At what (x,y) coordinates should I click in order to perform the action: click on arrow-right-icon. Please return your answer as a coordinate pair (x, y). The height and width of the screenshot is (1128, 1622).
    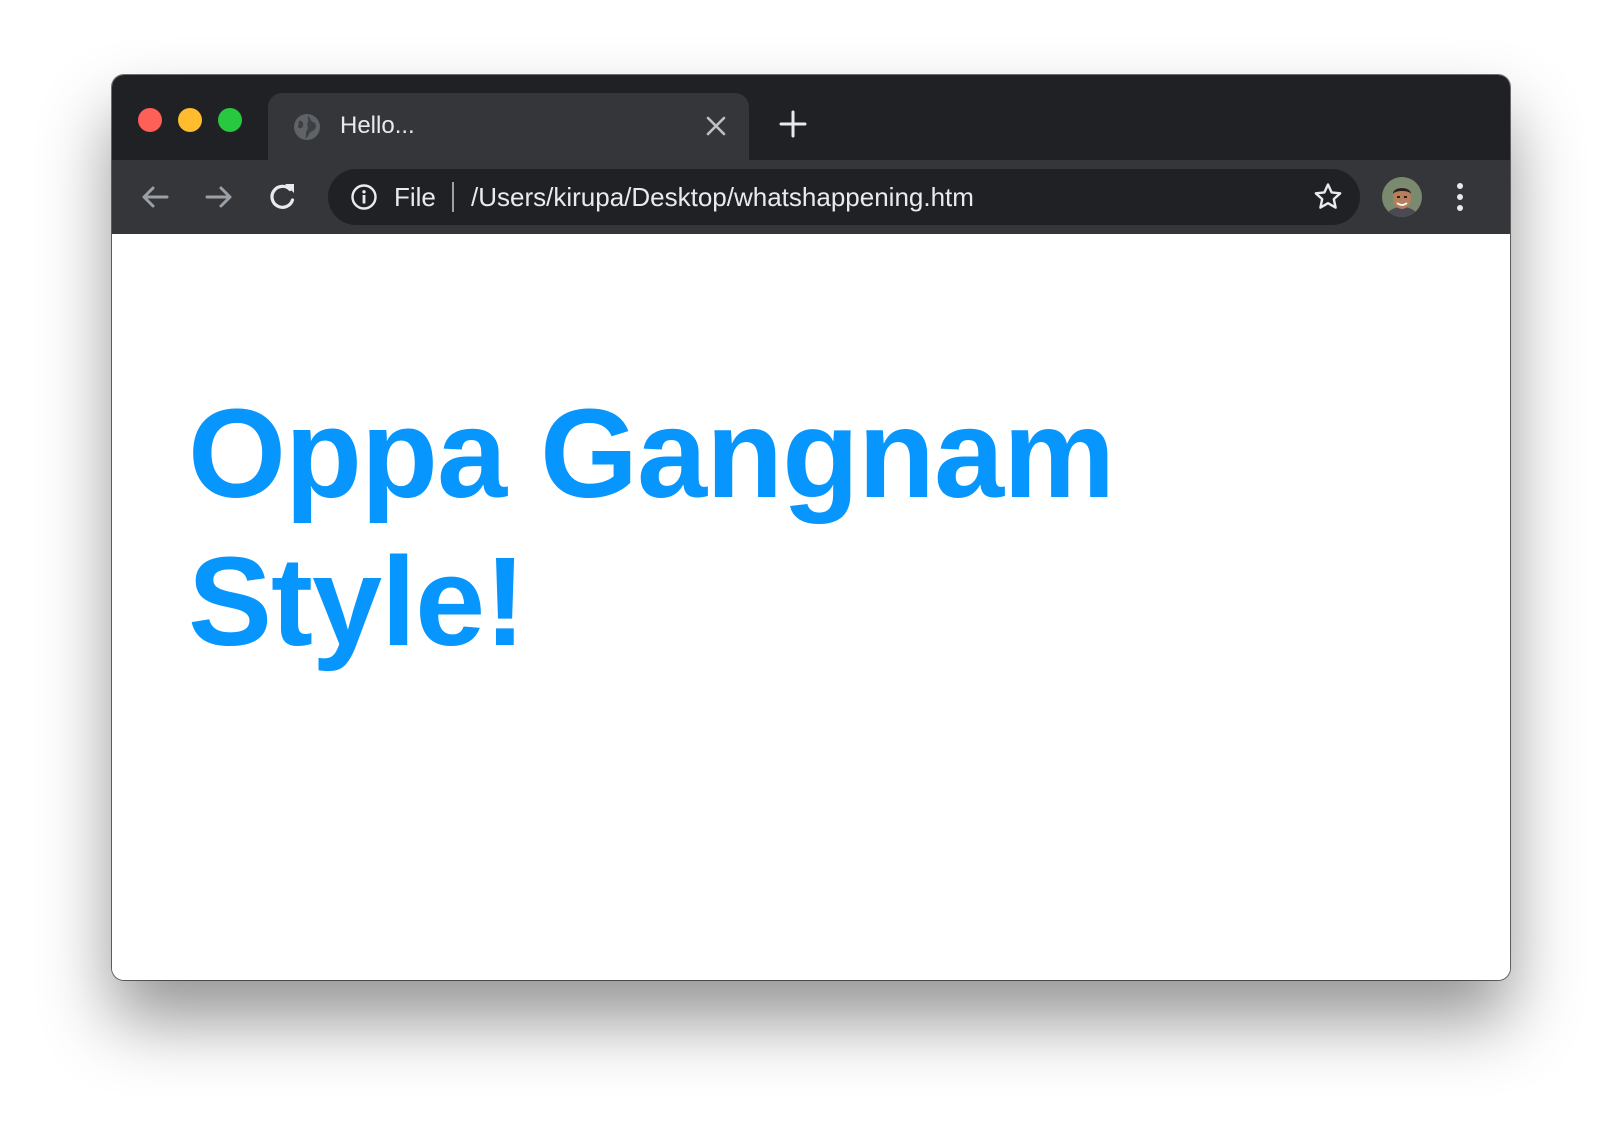
    Looking at the image, I should click on (219, 197).